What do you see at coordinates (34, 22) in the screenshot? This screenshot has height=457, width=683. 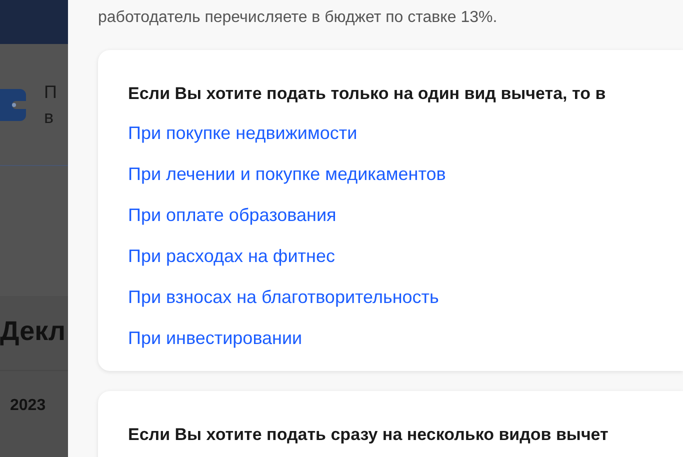 I see `header-bar` at bounding box center [34, 22].